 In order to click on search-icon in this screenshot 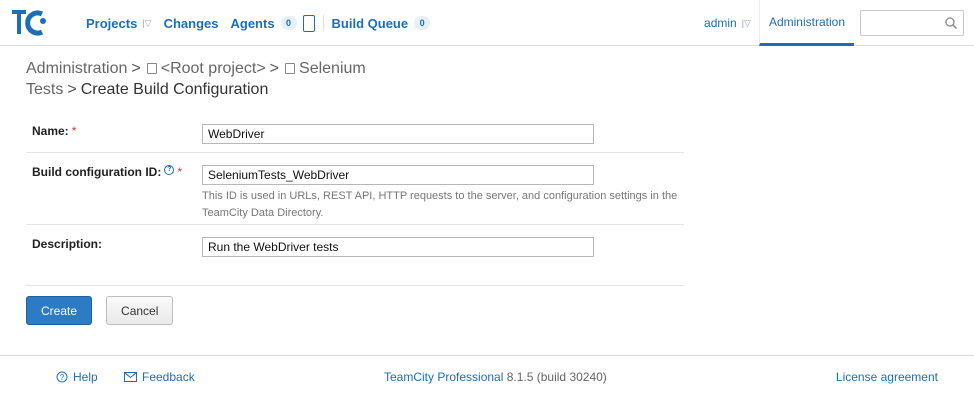, I will do `click(951, 23)`.